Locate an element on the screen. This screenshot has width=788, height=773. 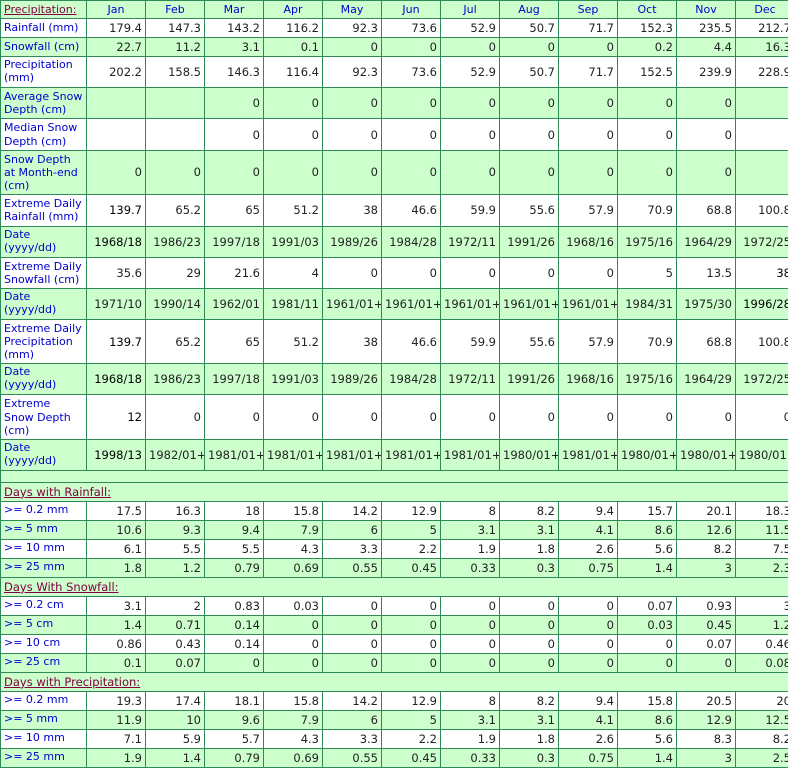
data-cell: 65.2 is located at coordinates (175, 341).